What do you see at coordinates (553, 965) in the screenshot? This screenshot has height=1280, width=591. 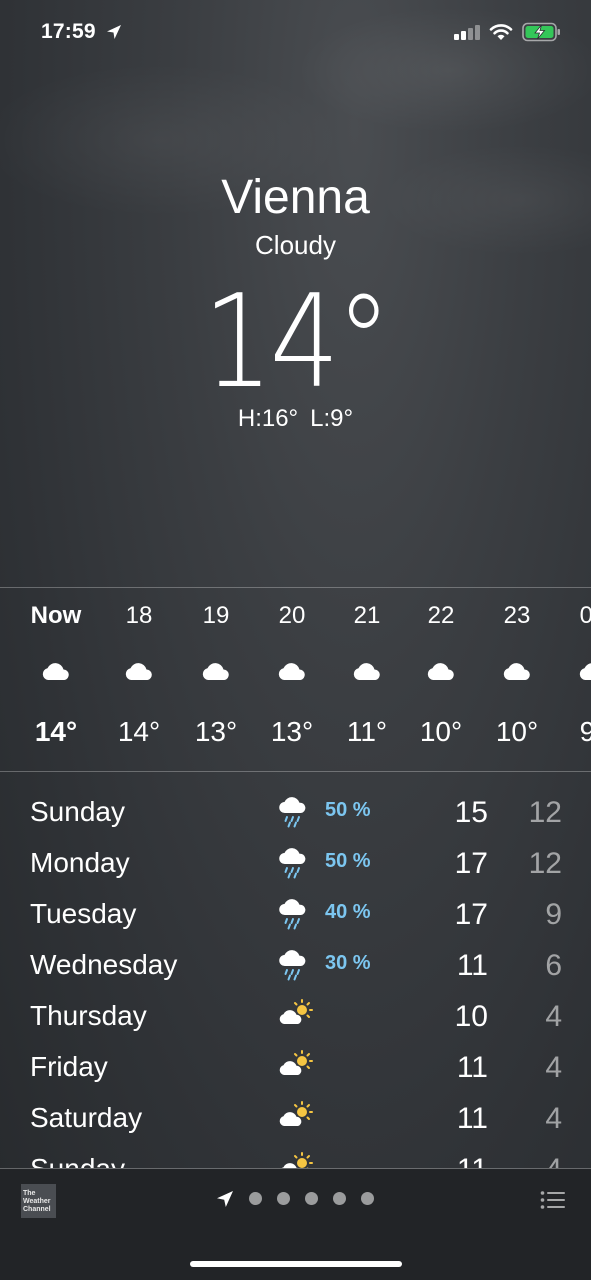 I see `day-low: 6` at bounding box center [553, 965].